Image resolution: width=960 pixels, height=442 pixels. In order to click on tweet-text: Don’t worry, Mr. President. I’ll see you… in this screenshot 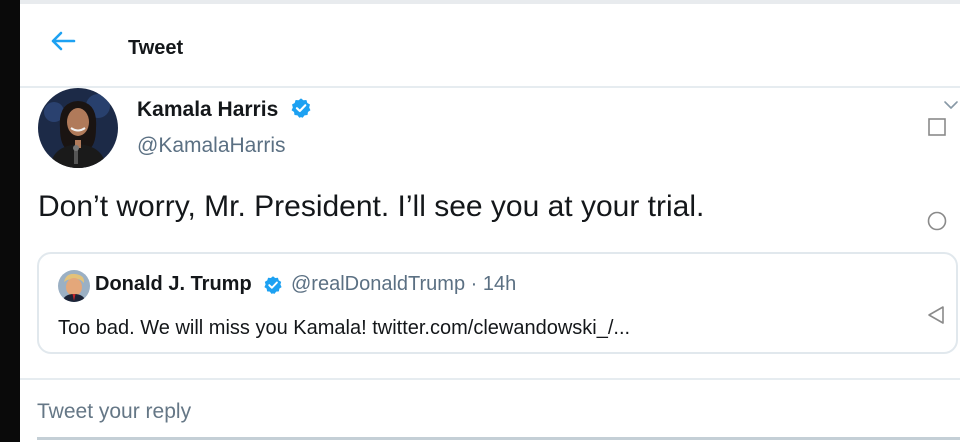, I will do `click(371, 206)`.